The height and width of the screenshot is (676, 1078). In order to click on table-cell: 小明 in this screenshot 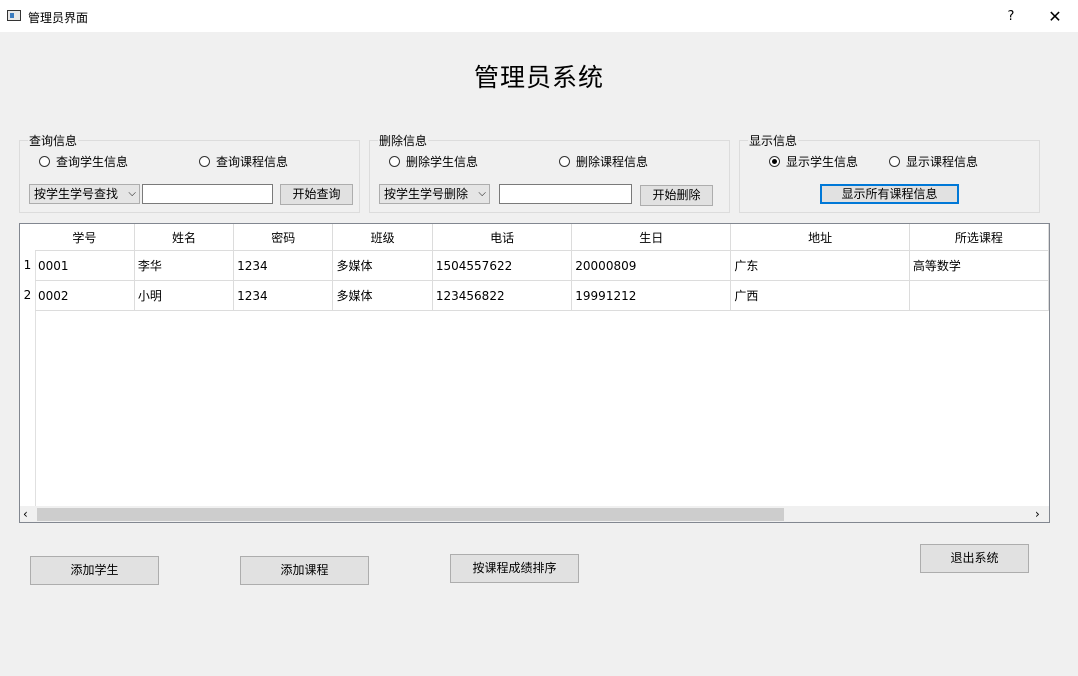, I will do `click(184, 295)`.